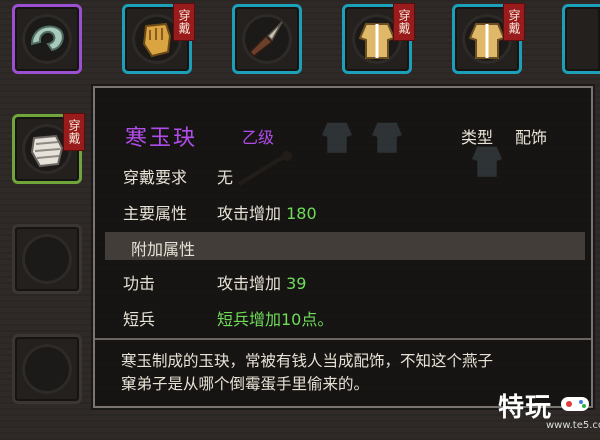  I want to click on inventory-slot-jade-ring, so click(47, 39).